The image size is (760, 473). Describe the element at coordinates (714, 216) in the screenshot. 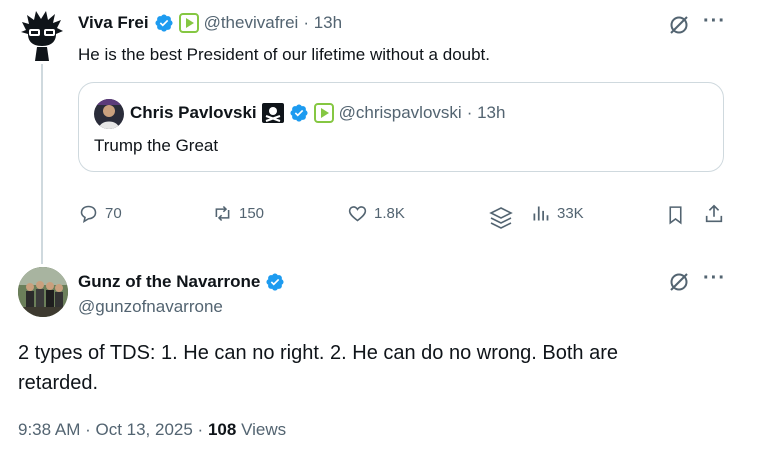

I see `share-icon` at that location.